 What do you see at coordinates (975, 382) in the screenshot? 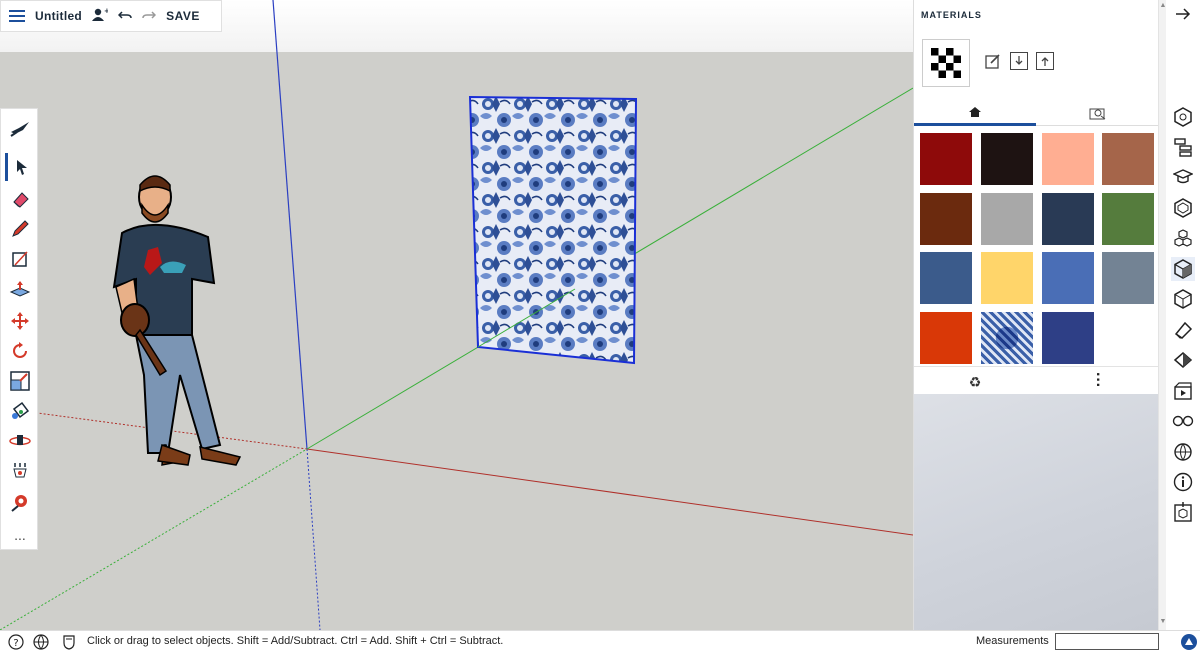
I see `recycle-icon: ♻` at bounding box center [975, 382].